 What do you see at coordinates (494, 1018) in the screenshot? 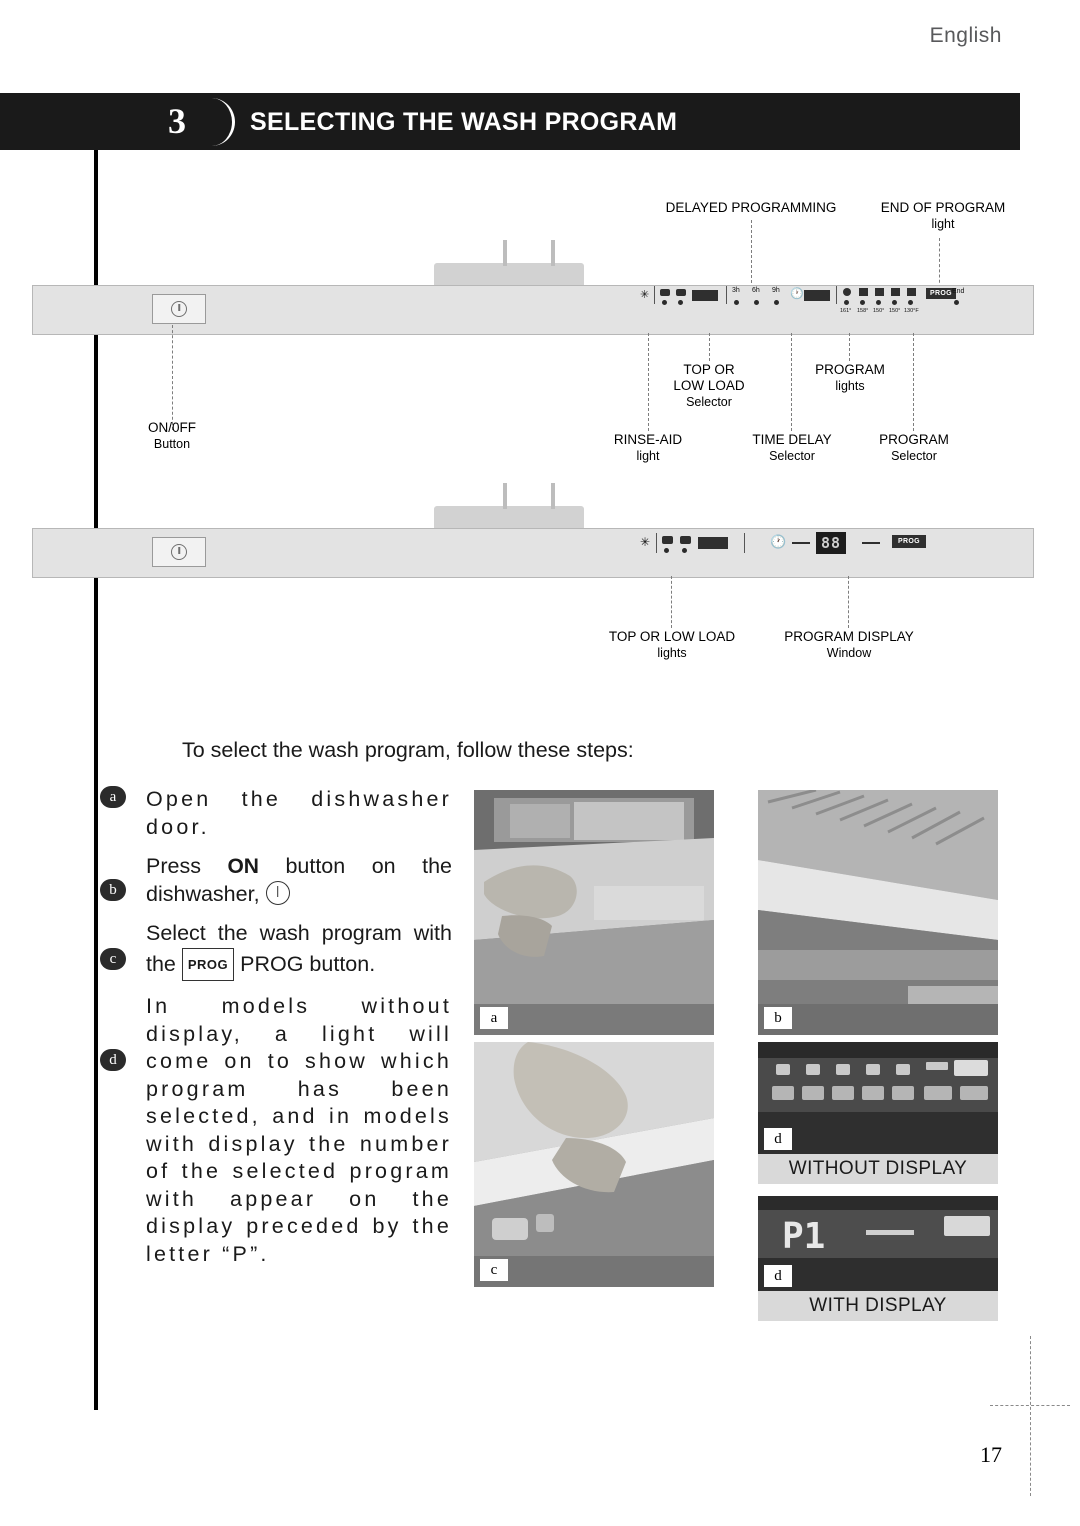
I see `photo-tag-a: a` at bounding box center [494, 1018].